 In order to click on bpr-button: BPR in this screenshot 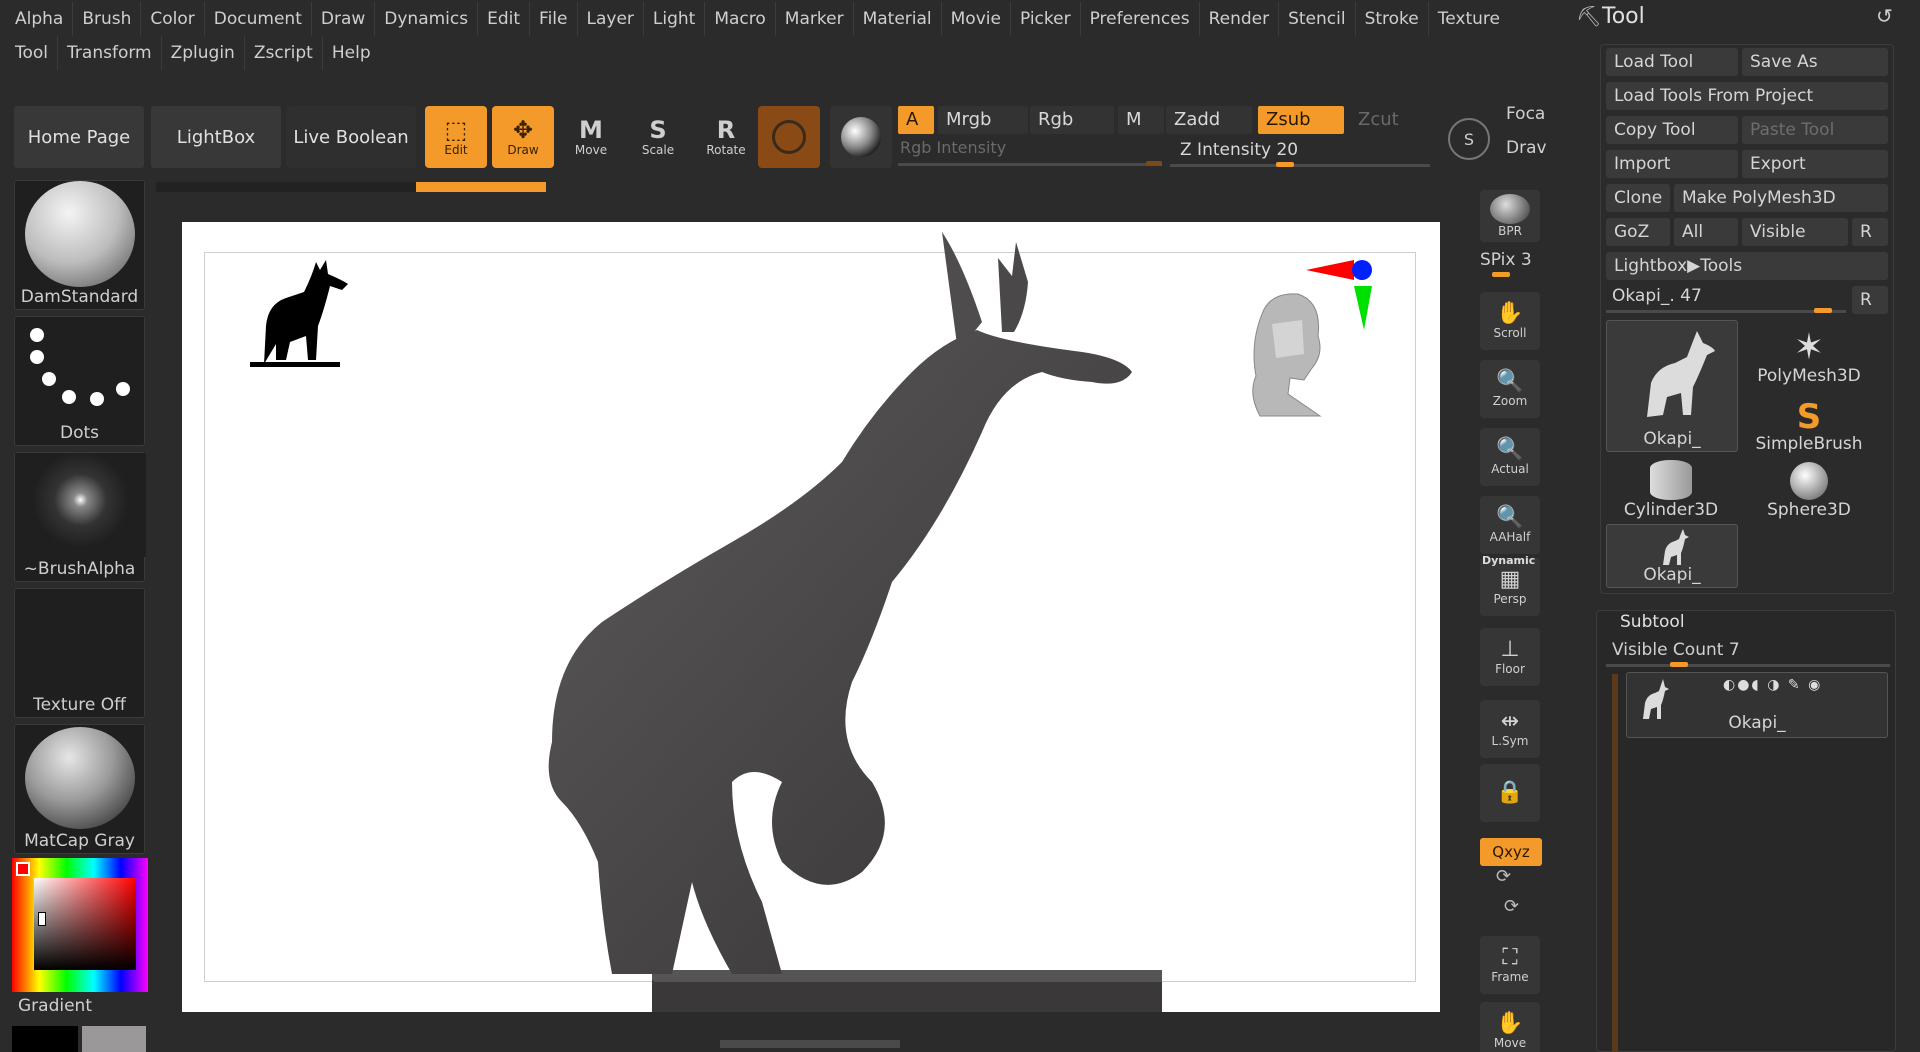, I will do `click(1510, 216)`.